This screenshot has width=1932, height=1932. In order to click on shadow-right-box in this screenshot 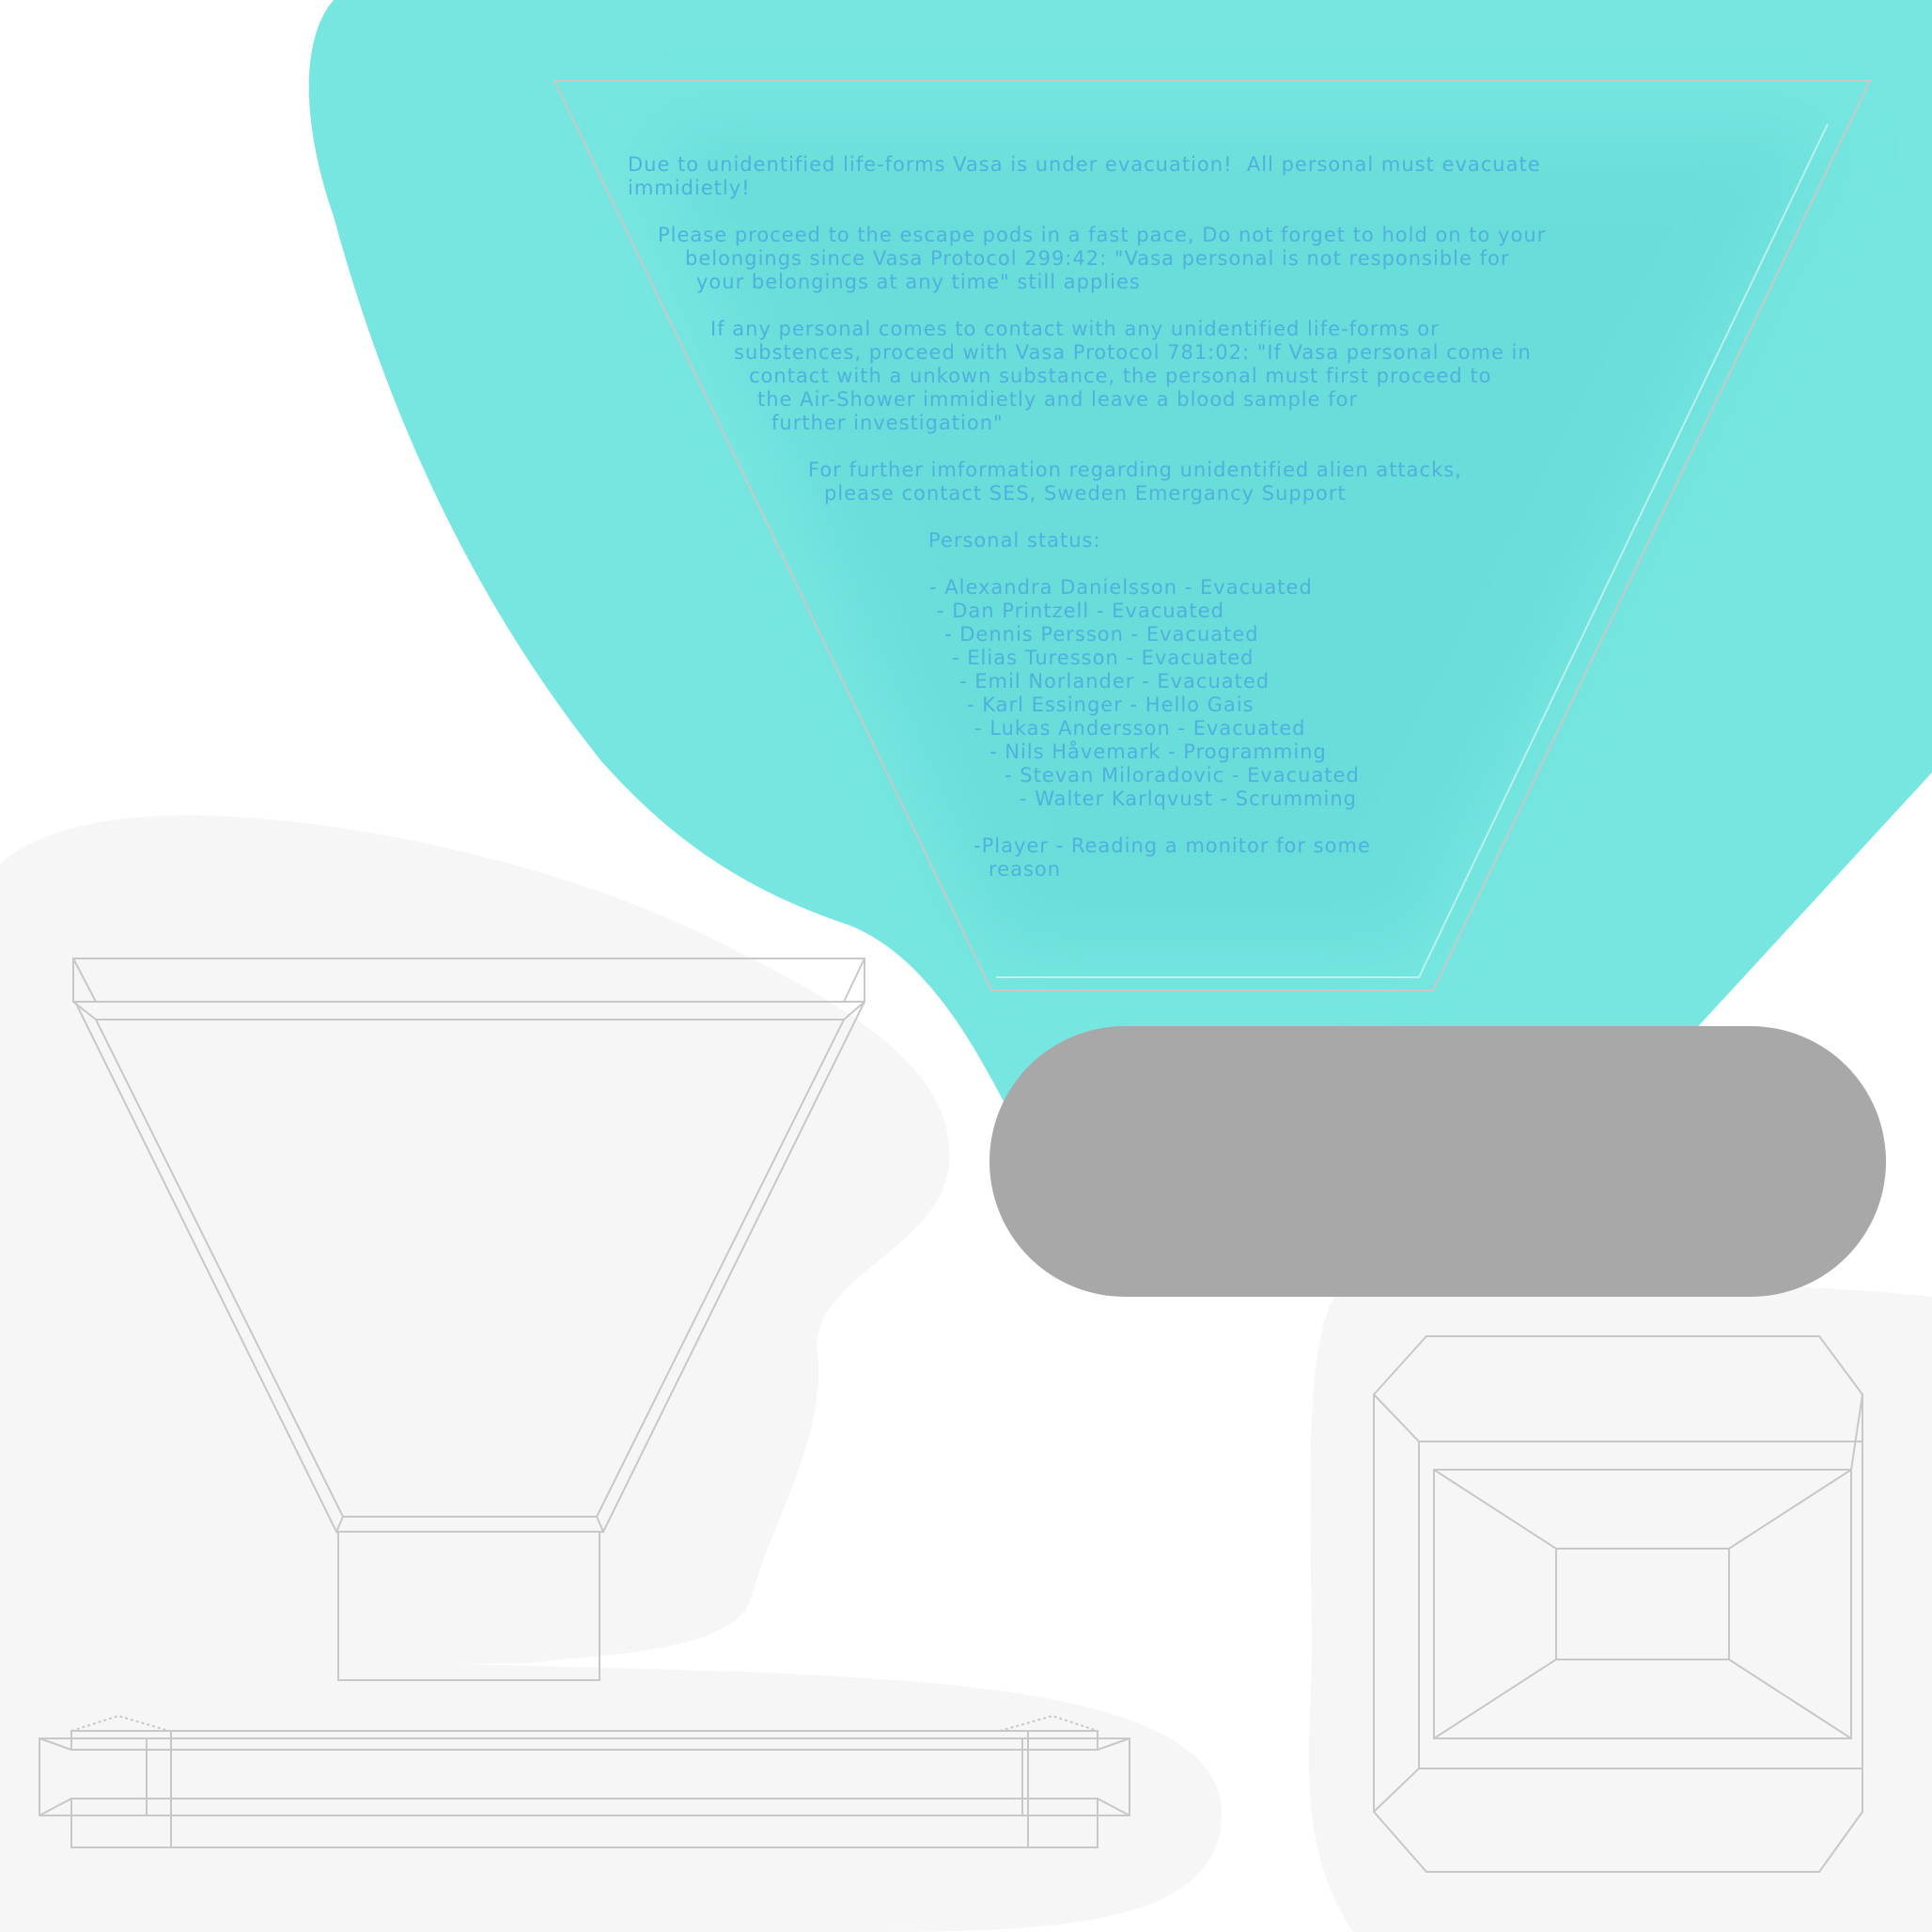, I will do `click(1620, 1607)`.